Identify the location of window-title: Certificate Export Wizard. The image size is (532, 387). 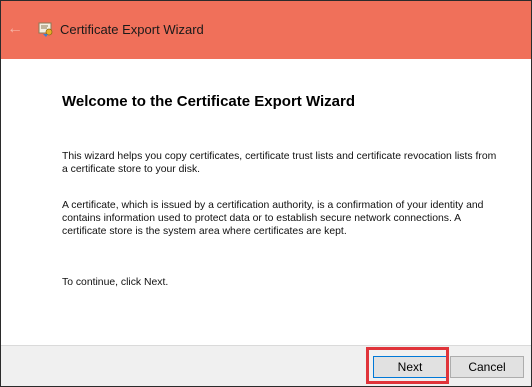
(132, 29).